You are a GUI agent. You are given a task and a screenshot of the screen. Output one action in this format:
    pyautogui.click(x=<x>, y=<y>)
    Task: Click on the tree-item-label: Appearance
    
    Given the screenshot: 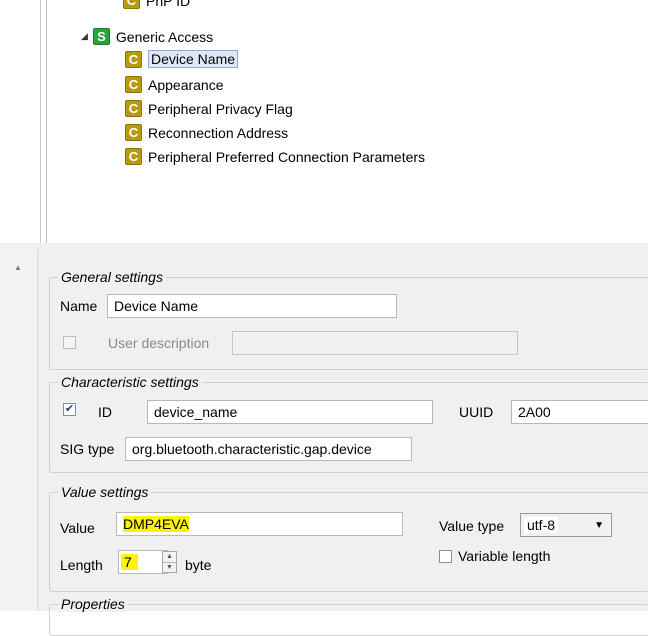 What is the action you would take?
    pyautogui.click(x=186, y=84)
    